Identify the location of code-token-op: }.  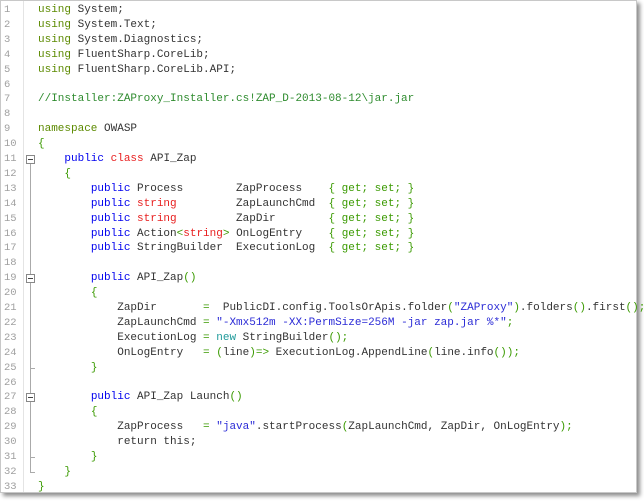
(94, 367).